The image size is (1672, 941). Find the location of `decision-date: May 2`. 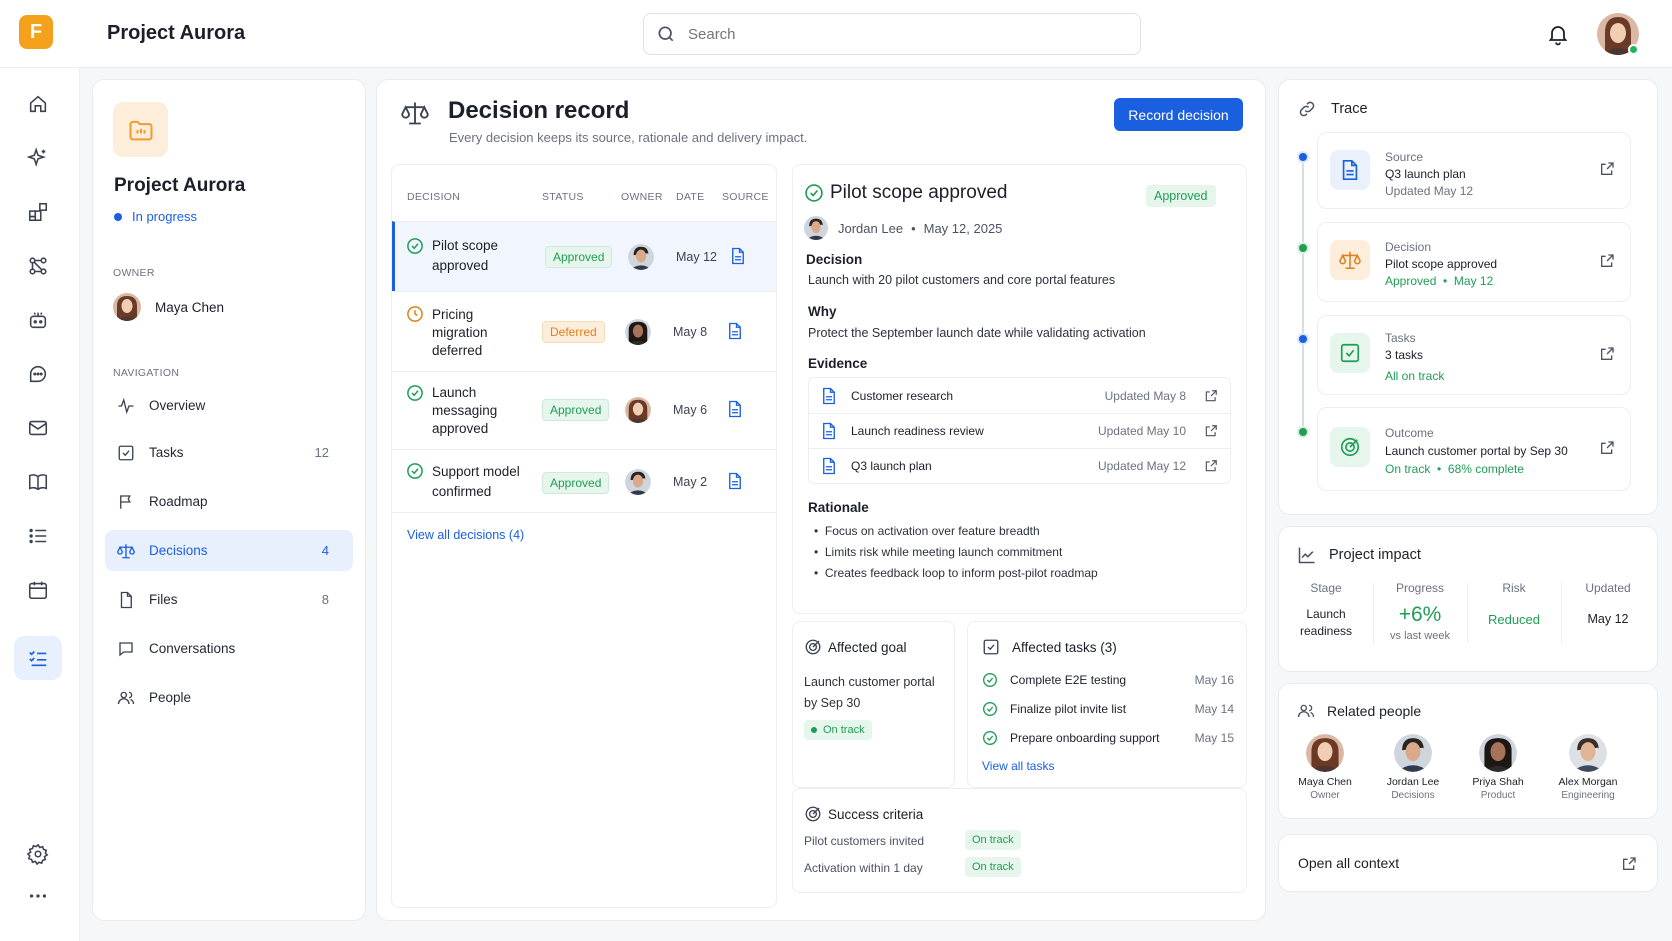

decision-date: May 2 is located at coordinates (690, 482).